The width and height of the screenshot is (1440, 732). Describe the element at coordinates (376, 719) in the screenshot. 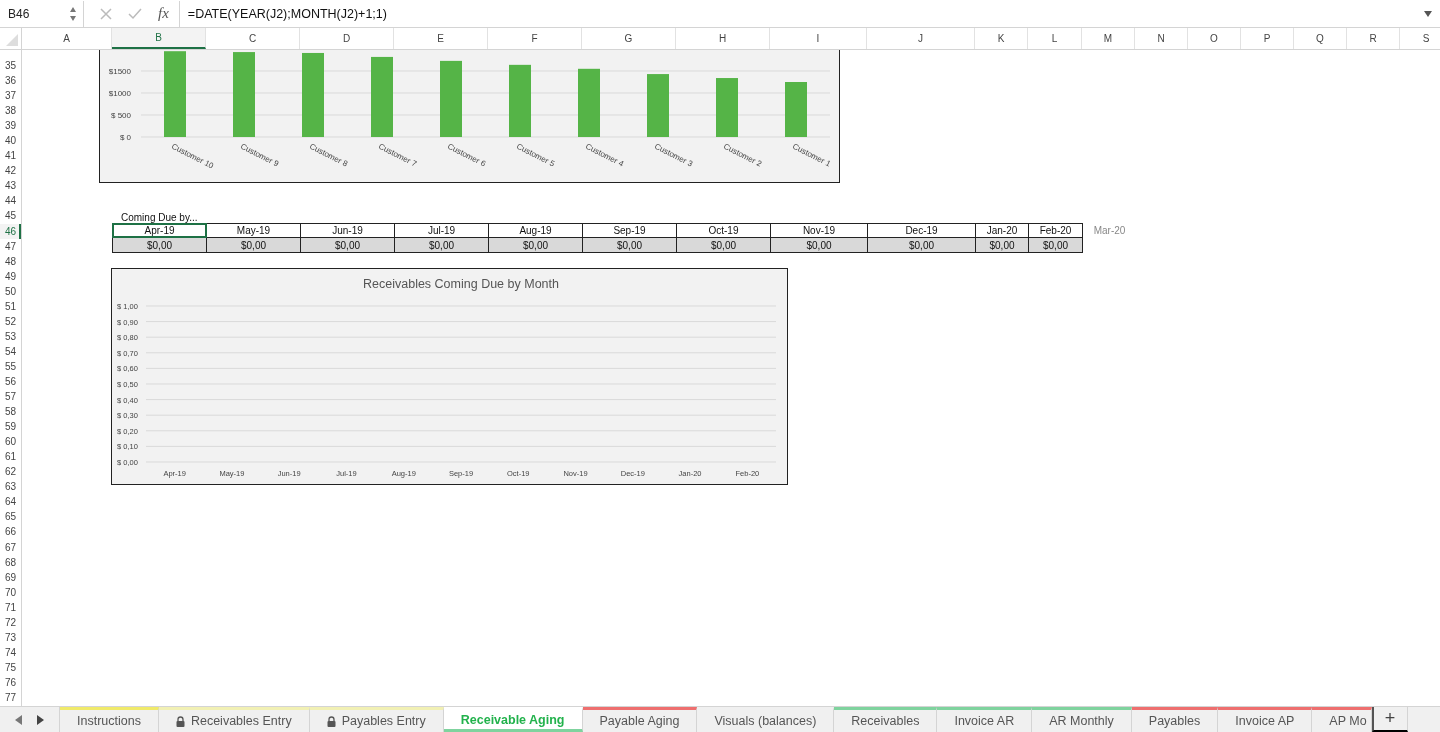

I see `sheet-tab: Payables Entry` at that location.